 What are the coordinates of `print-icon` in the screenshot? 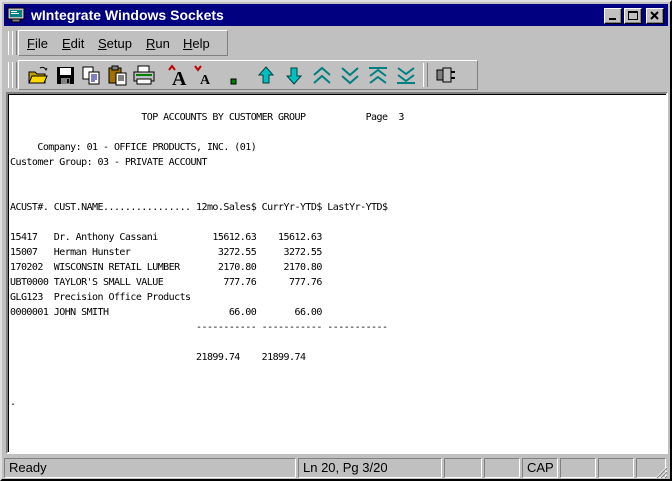 It's located at (144, 75).